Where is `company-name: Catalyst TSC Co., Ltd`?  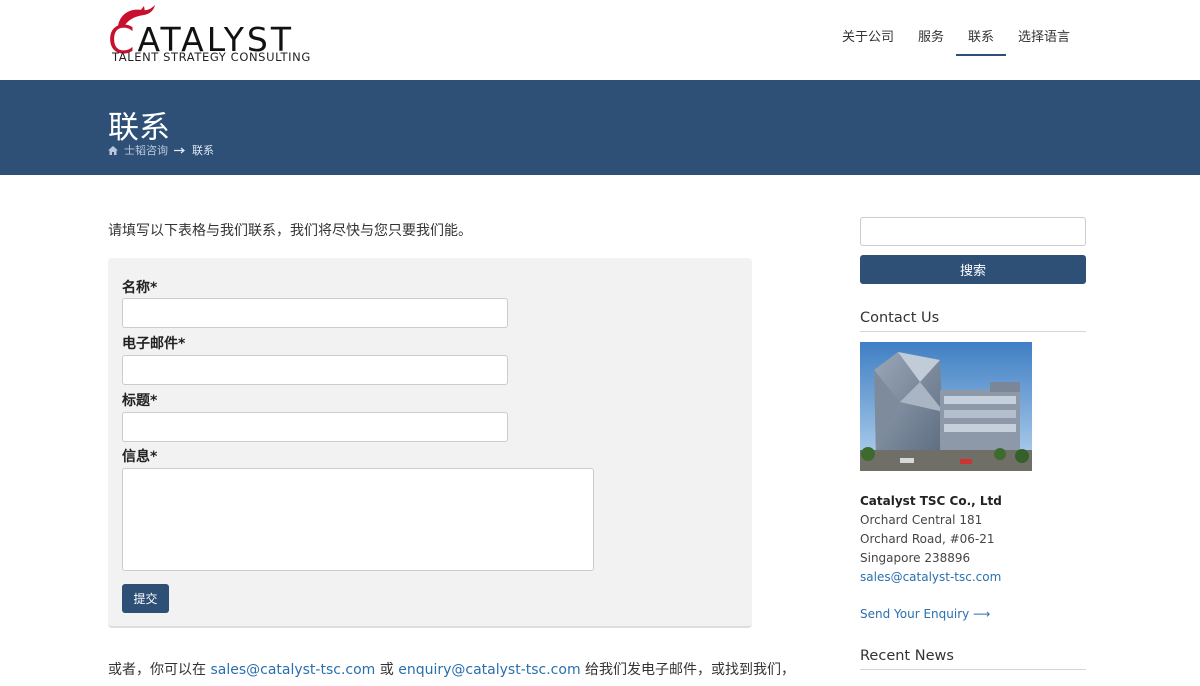 company-name: Catalyst TSC Co., Ltd is located at coordinates (931, 501).